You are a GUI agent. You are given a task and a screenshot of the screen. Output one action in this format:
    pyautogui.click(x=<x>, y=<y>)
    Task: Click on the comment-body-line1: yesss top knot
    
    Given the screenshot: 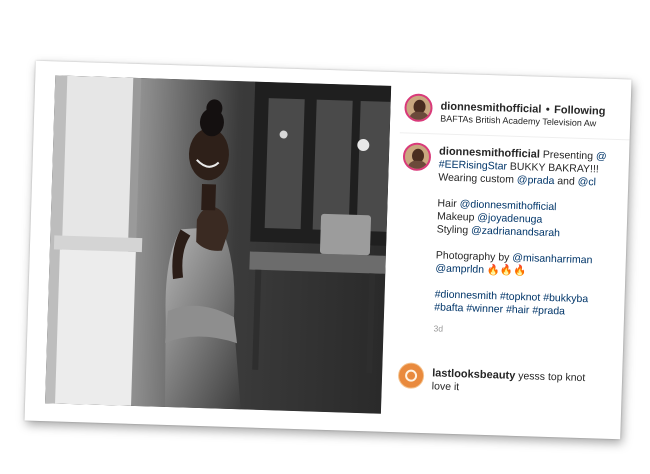 What is the action you would take?
    pyautogui.click(x=550, y=377)
    